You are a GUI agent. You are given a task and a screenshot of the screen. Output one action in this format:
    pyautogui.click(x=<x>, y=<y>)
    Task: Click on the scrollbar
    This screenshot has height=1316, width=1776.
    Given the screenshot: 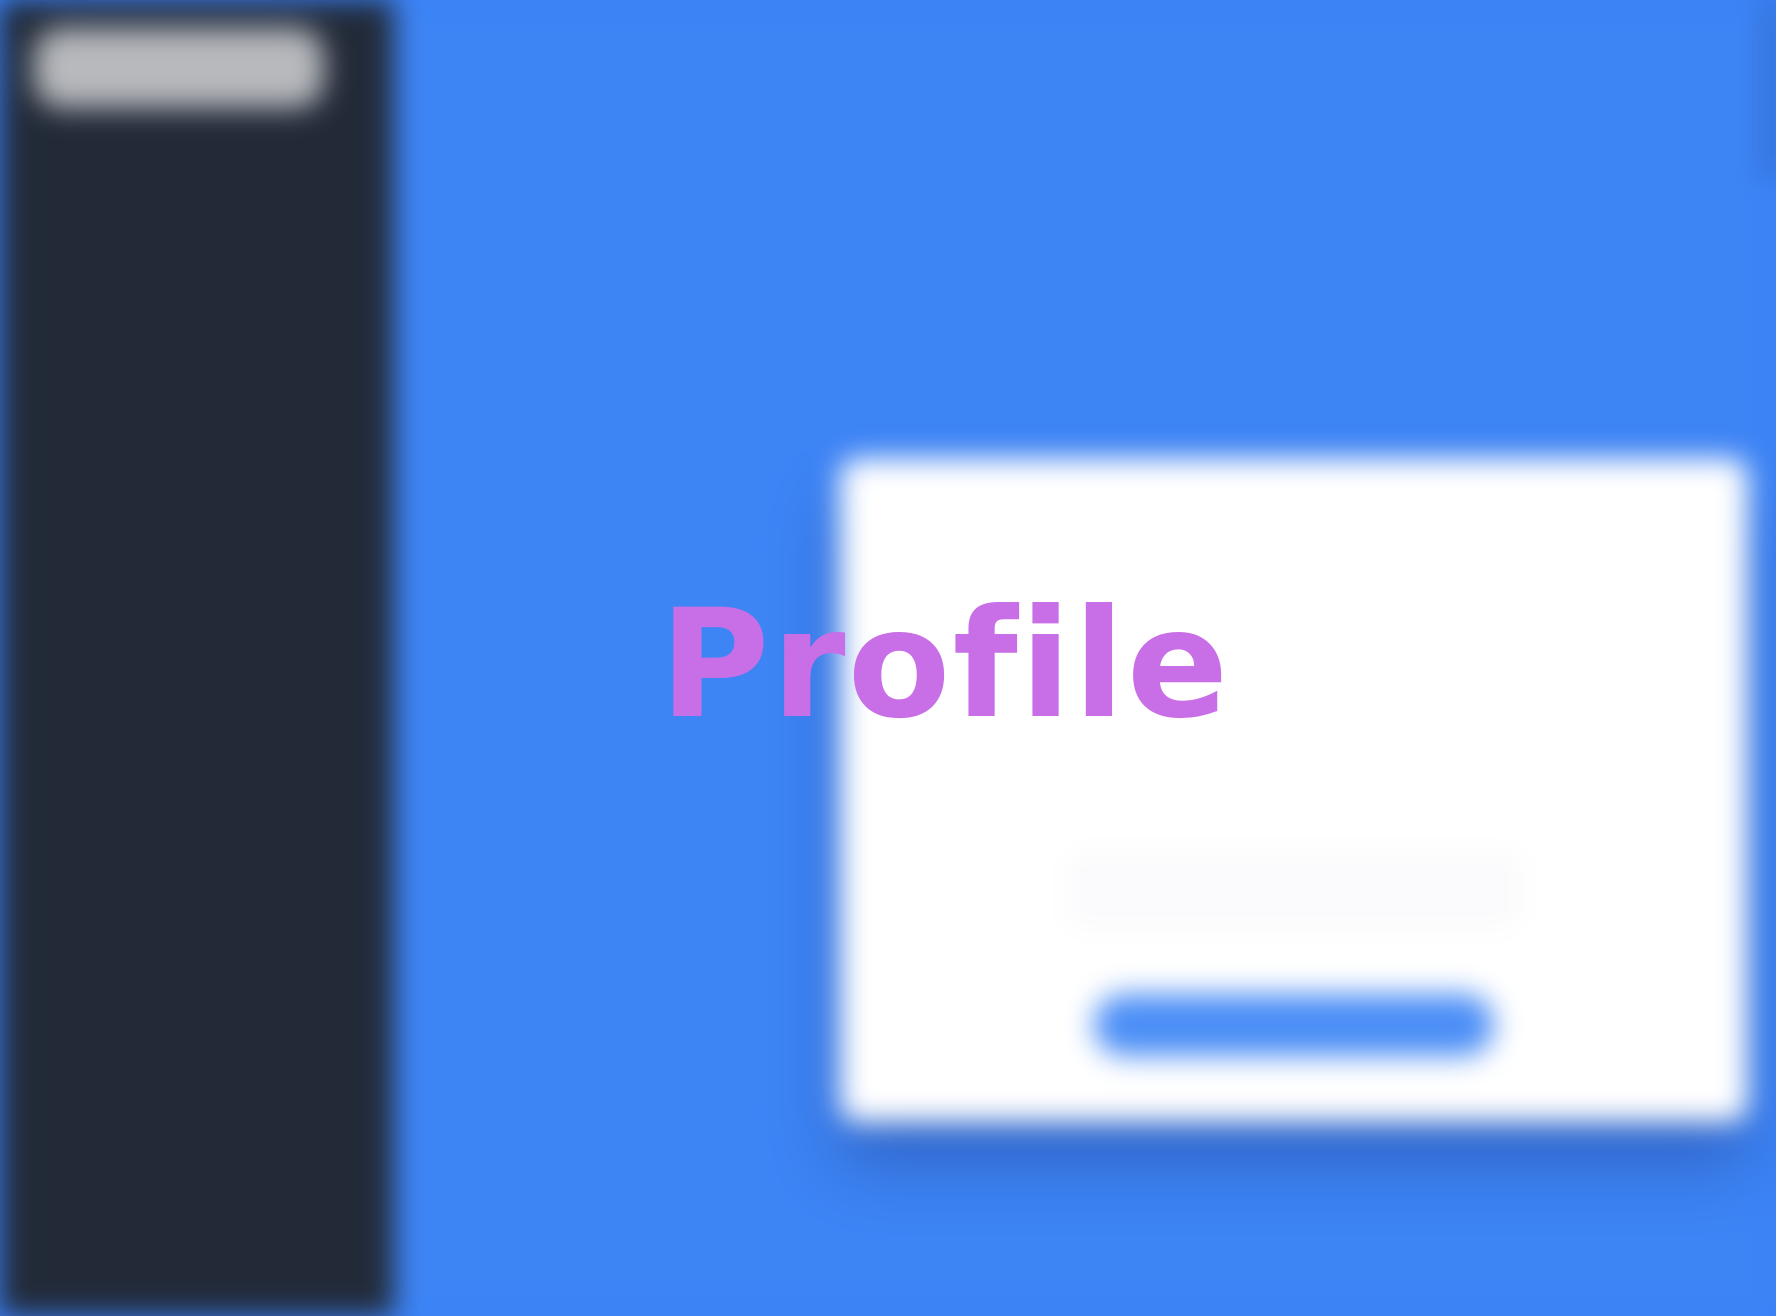 What is the action you would take?
    pyautogui.click(x=1770, y=90)
    